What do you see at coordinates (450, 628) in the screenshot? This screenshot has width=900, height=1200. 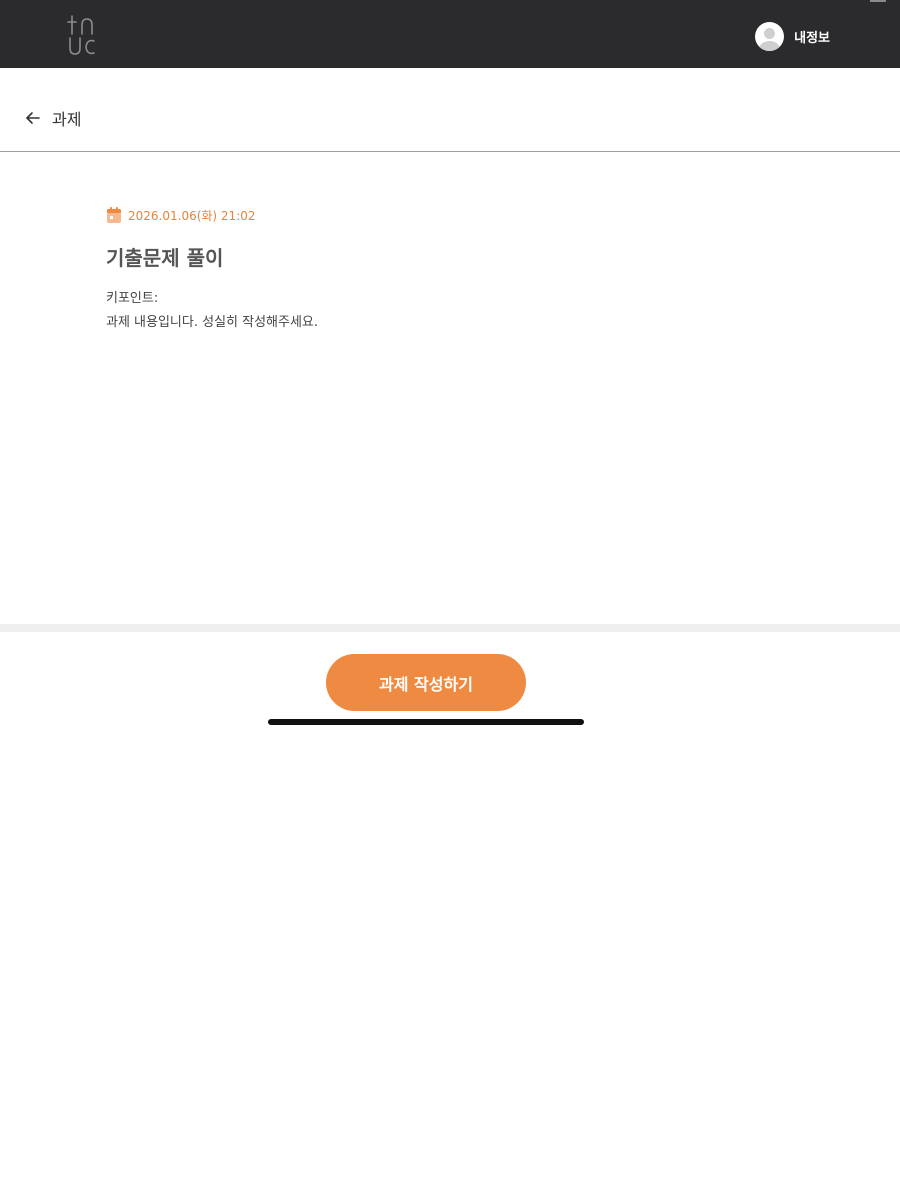 I see `section-divider` at bounding box center [450, 628].